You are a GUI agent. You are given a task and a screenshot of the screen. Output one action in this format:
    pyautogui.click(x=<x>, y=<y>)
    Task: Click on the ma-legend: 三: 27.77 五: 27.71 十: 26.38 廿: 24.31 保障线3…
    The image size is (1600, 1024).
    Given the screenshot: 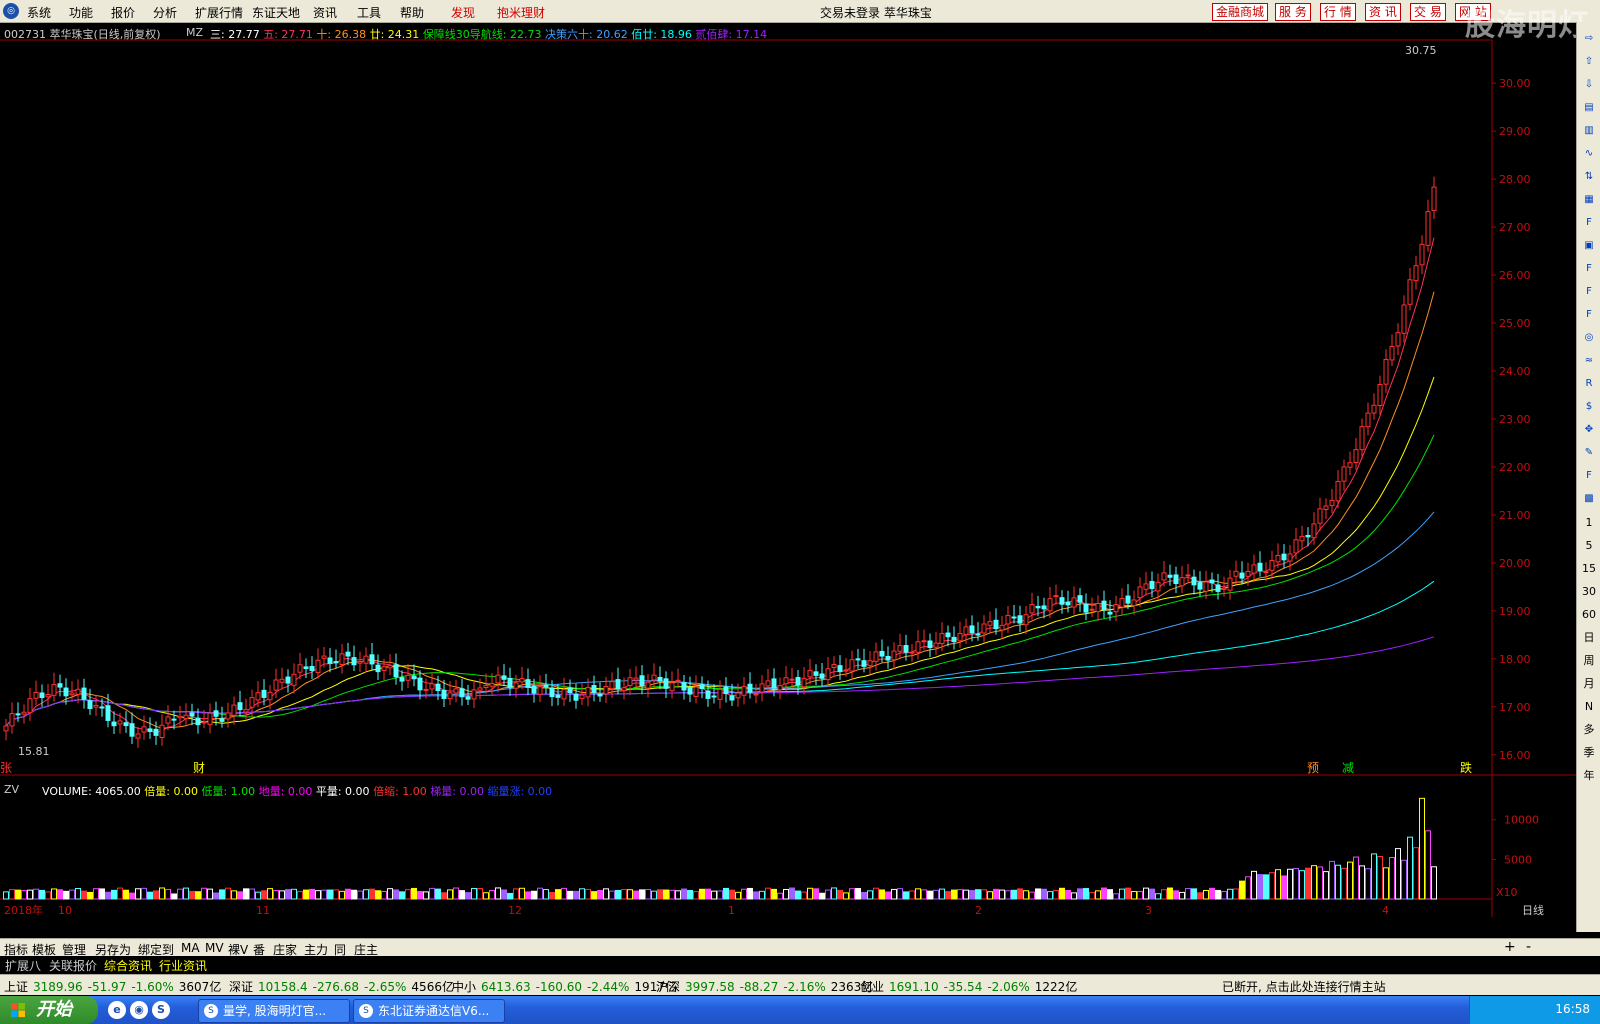 What is the action you would take?
    pyautogui.click(x=488, y=34)
    